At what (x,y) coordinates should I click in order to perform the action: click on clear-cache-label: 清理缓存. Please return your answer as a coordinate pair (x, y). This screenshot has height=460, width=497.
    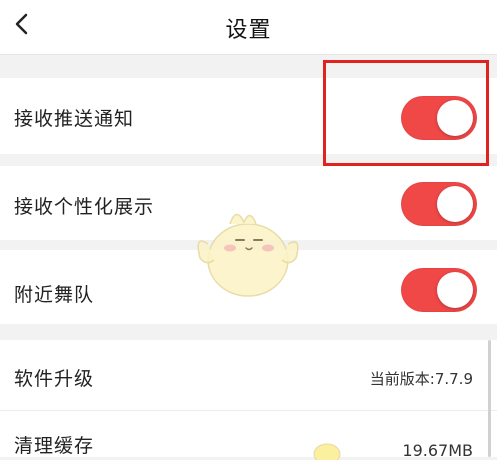
    Looking at the image, I should click on (54, 446).